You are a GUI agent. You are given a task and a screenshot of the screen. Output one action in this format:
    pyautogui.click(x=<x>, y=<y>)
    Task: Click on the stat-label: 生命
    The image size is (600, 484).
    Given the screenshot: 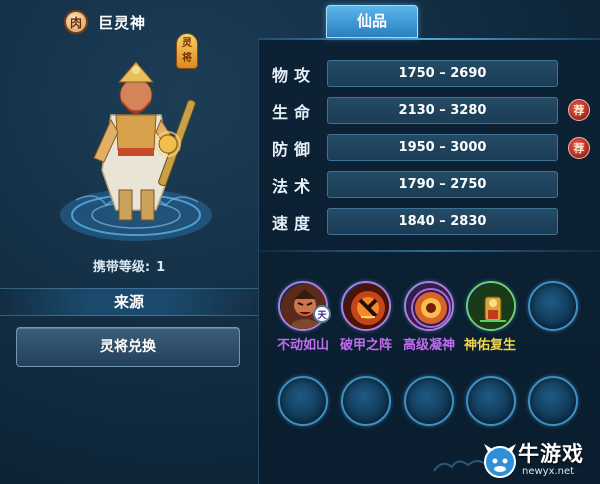 What is the action you would take?
    pyautogui.click(x=294, y=112)
    